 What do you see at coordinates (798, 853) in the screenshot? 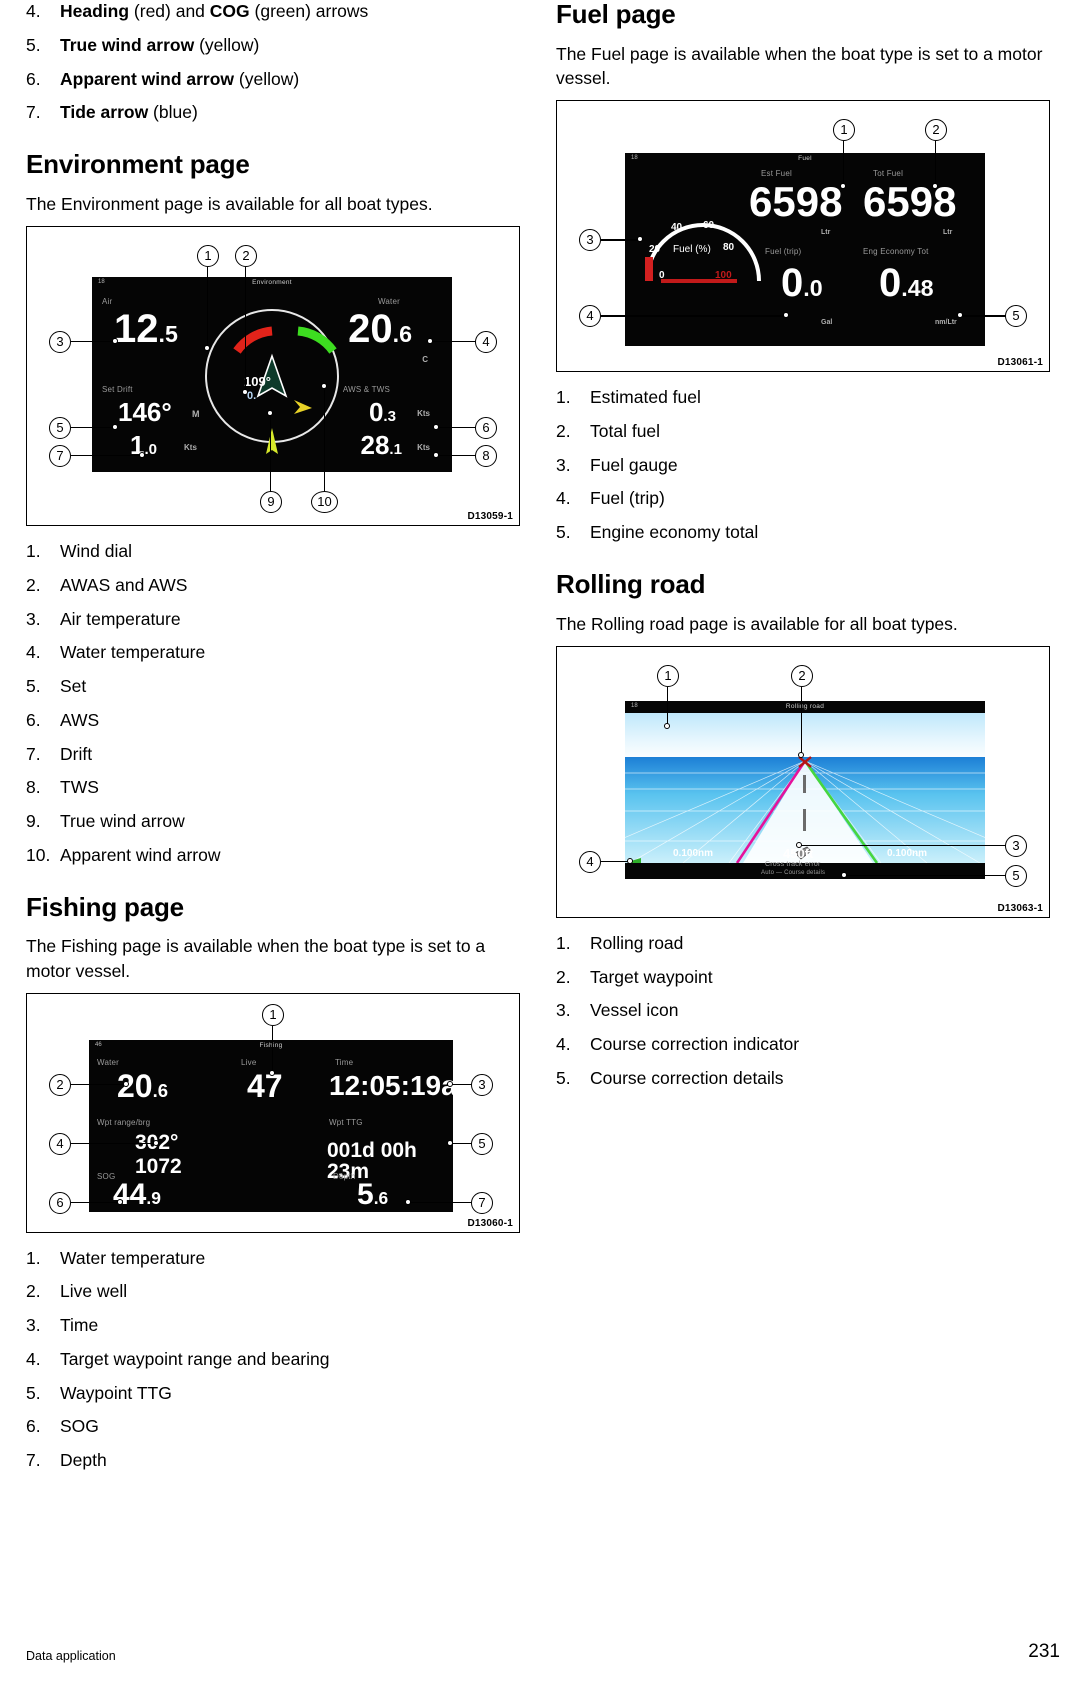
I see `rr-center-value: 450ft` at bounding box center [798, 853].